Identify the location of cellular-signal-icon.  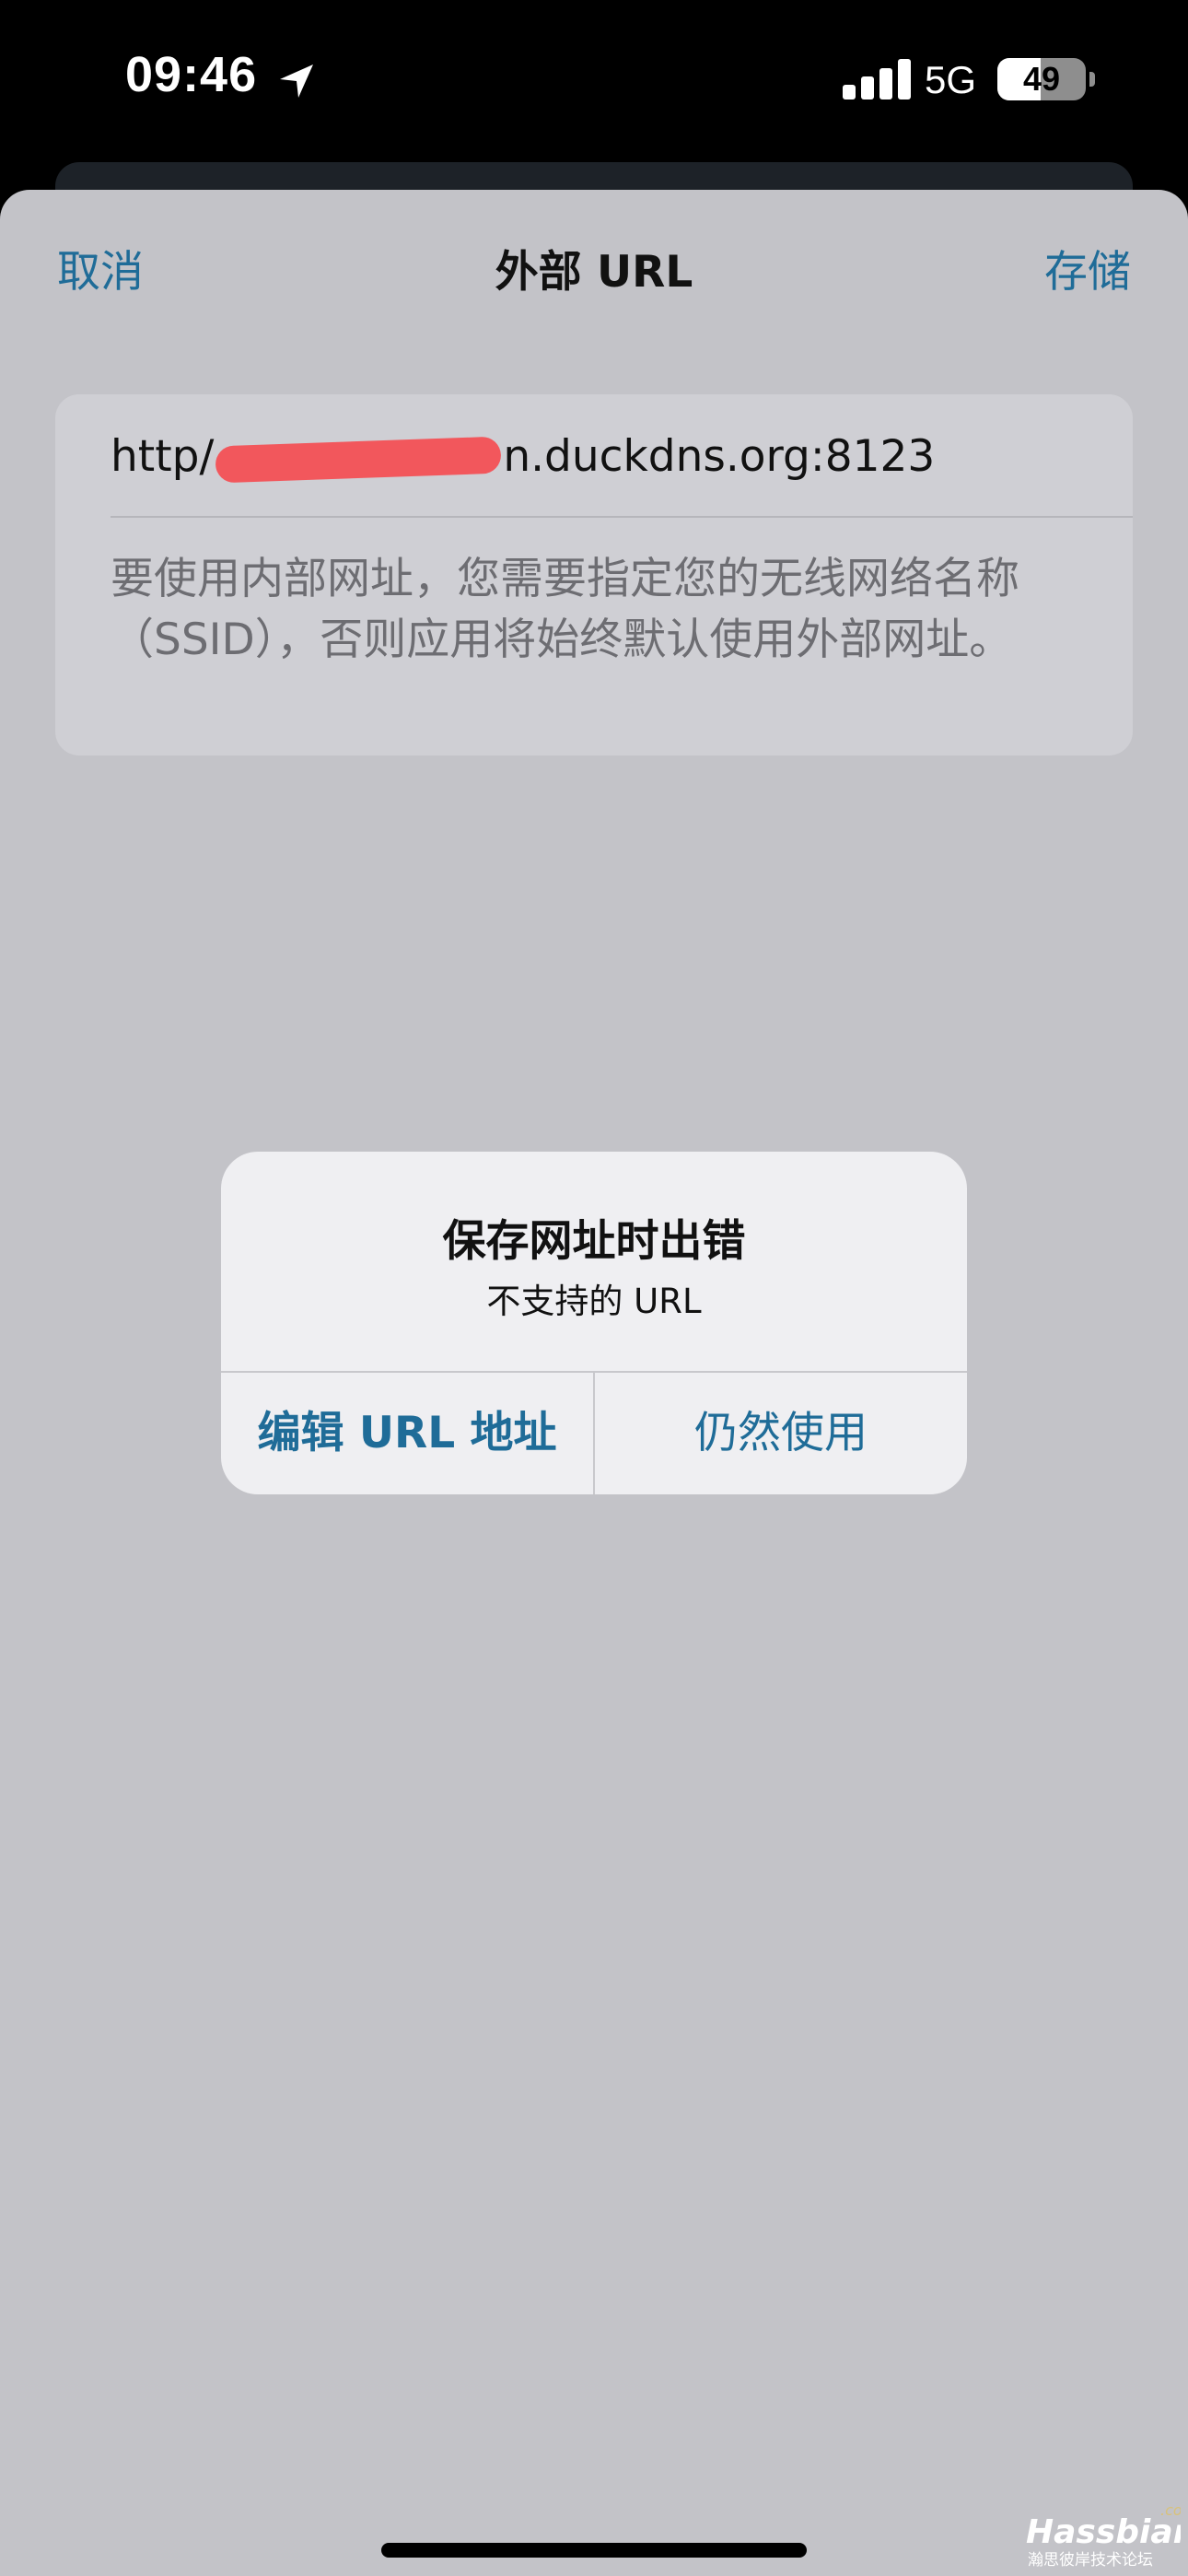
(877, 79).